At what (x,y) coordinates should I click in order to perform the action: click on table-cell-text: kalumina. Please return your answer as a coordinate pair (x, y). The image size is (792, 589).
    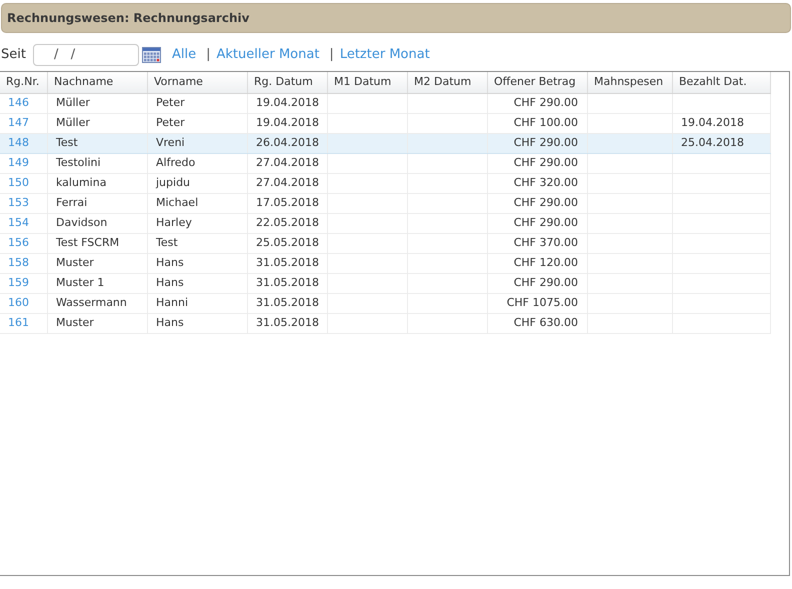
    Looking at the image, I should click on (81, 183).